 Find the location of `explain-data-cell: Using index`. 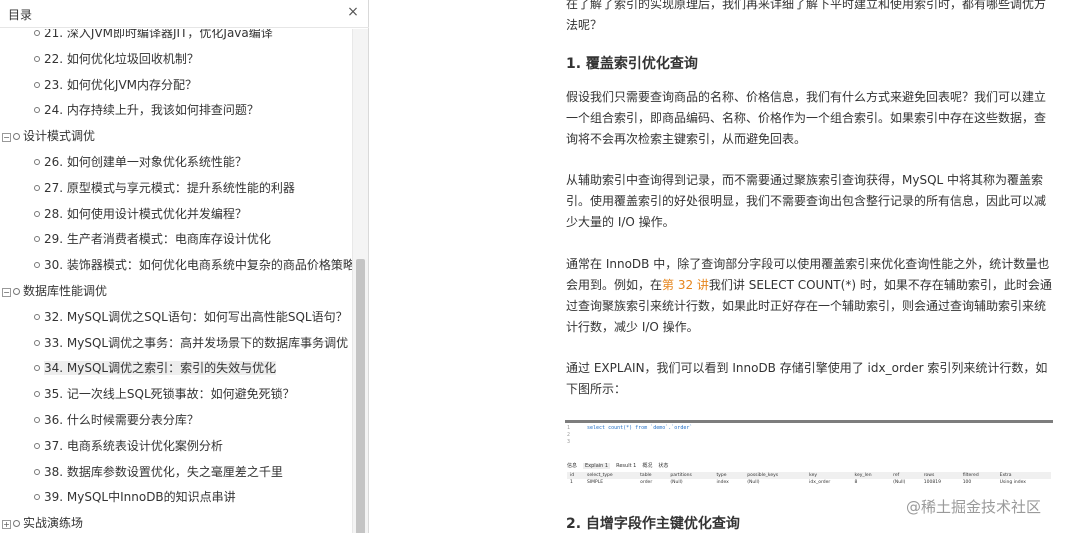

explain-data-cell: Using index is located at coordinates (1012, 482).